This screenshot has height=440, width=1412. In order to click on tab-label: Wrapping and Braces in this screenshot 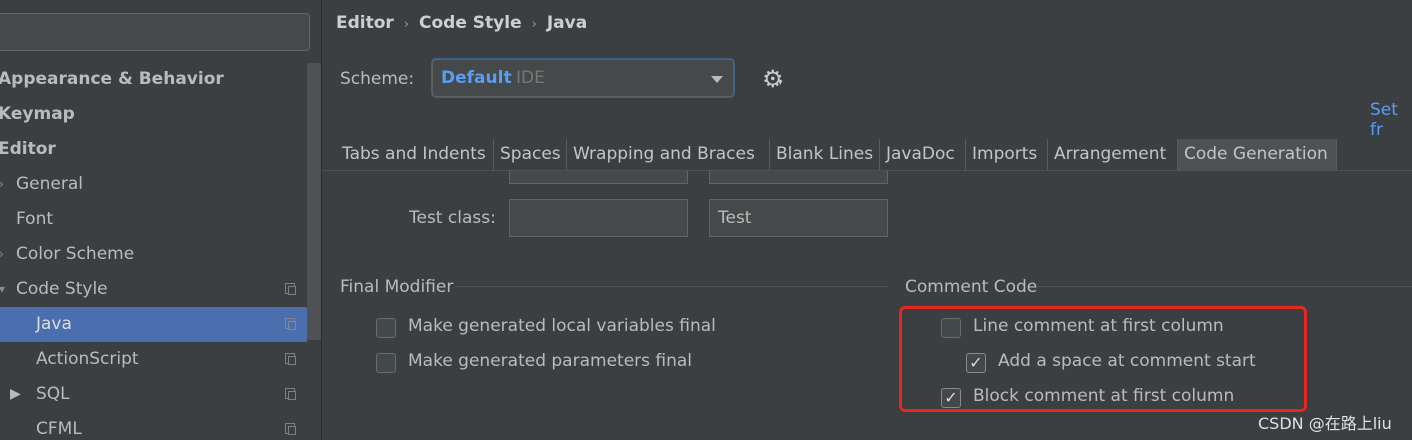, I will do `click(664, 154)`.